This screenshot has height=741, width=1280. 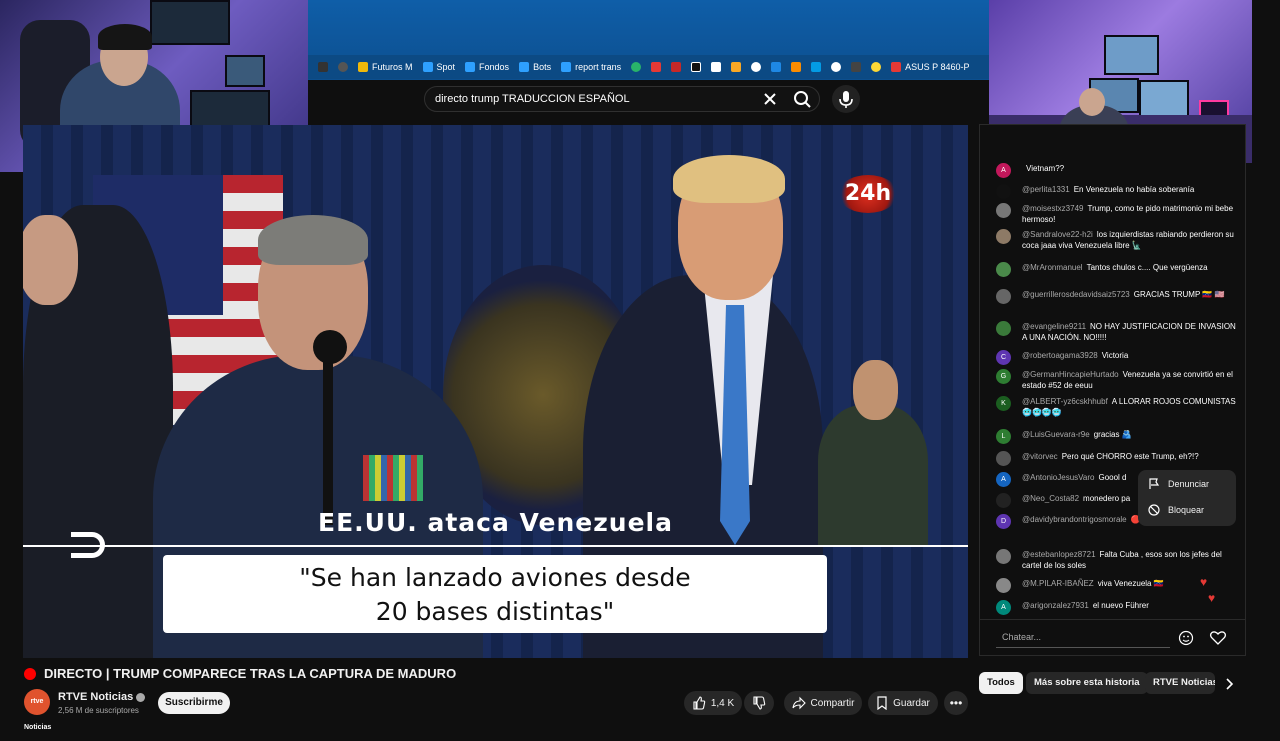 What do you see at coordinates (1107, 498) in the screenshot?
I see `chat-text: monedero pa` at bounding box center [1107, 498].